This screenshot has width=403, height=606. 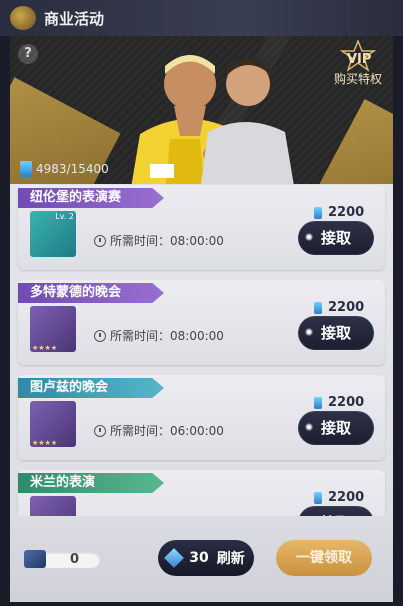 I want to click on ticket-count: 0, so click(x=75, y=559).